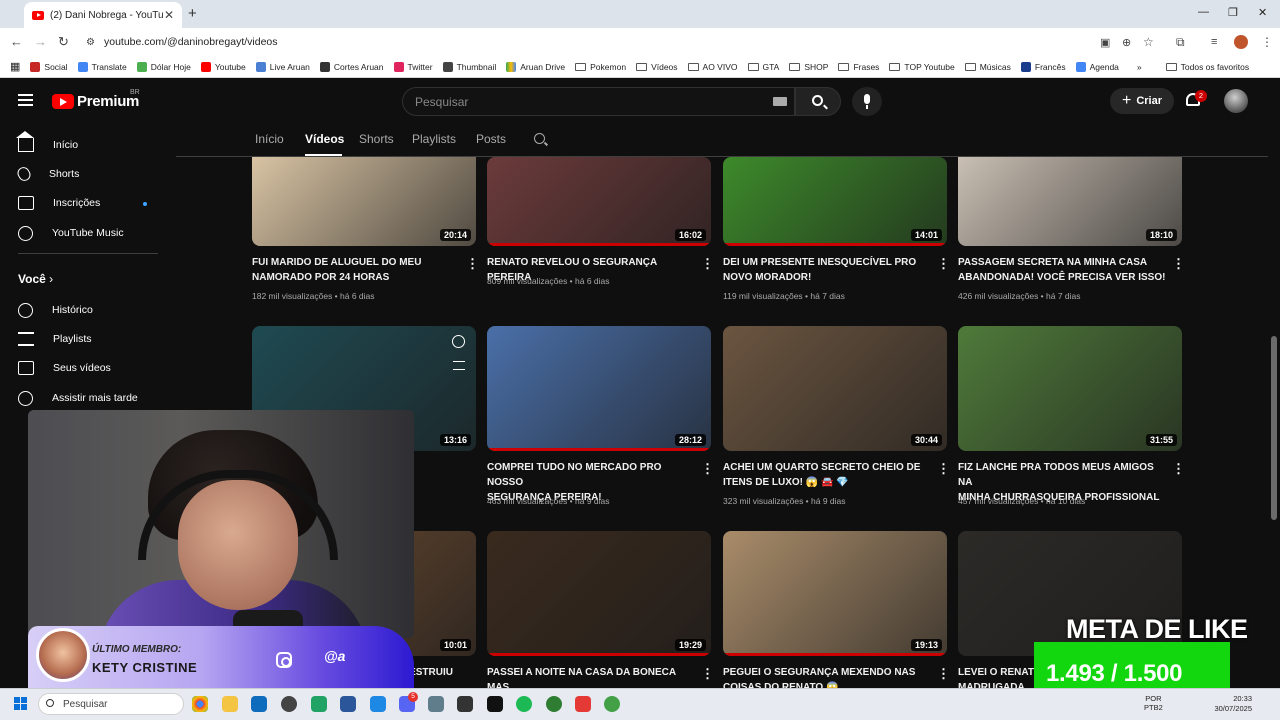  I want to click on bookmark-star-icon: ☆, so click(1148, 42).